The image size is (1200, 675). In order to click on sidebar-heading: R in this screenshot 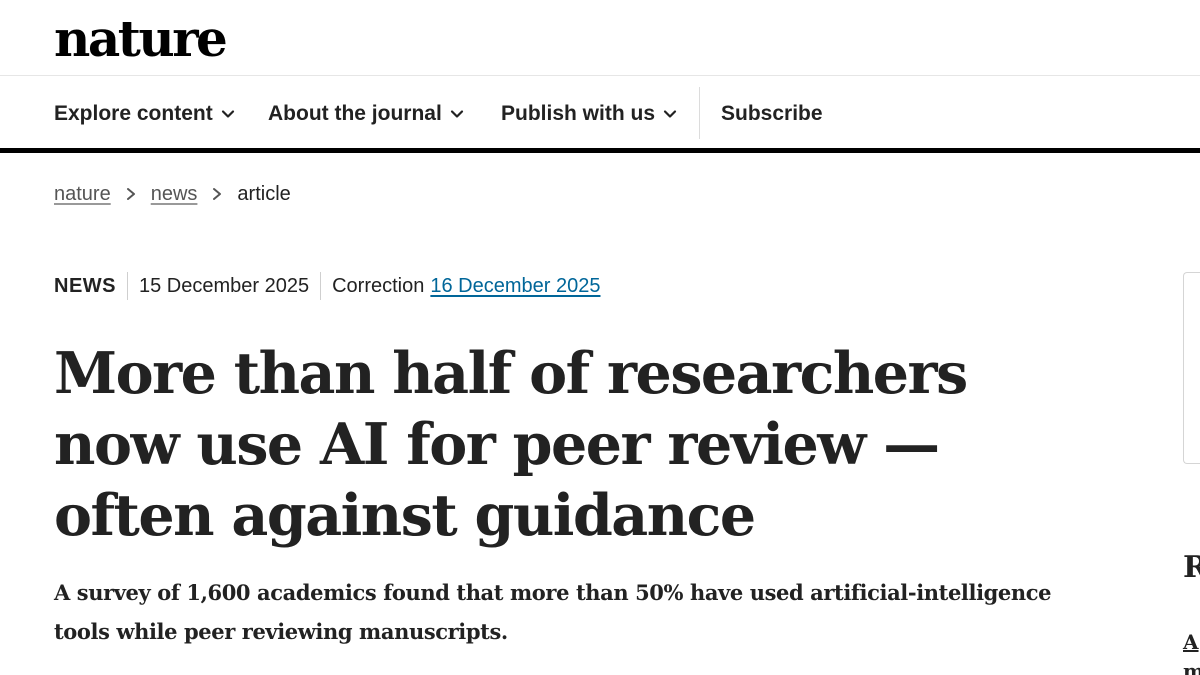, I will do `click(1191, 567)`.